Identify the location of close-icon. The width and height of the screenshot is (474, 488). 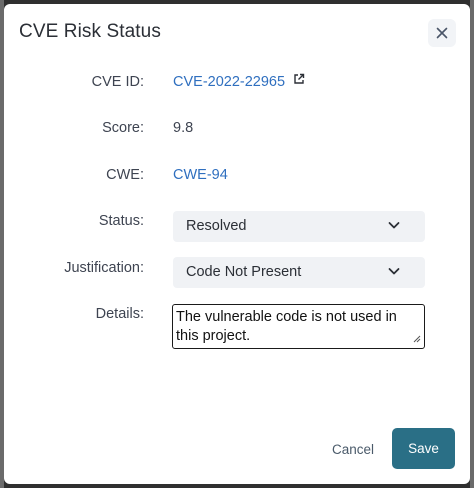
(442, 33).